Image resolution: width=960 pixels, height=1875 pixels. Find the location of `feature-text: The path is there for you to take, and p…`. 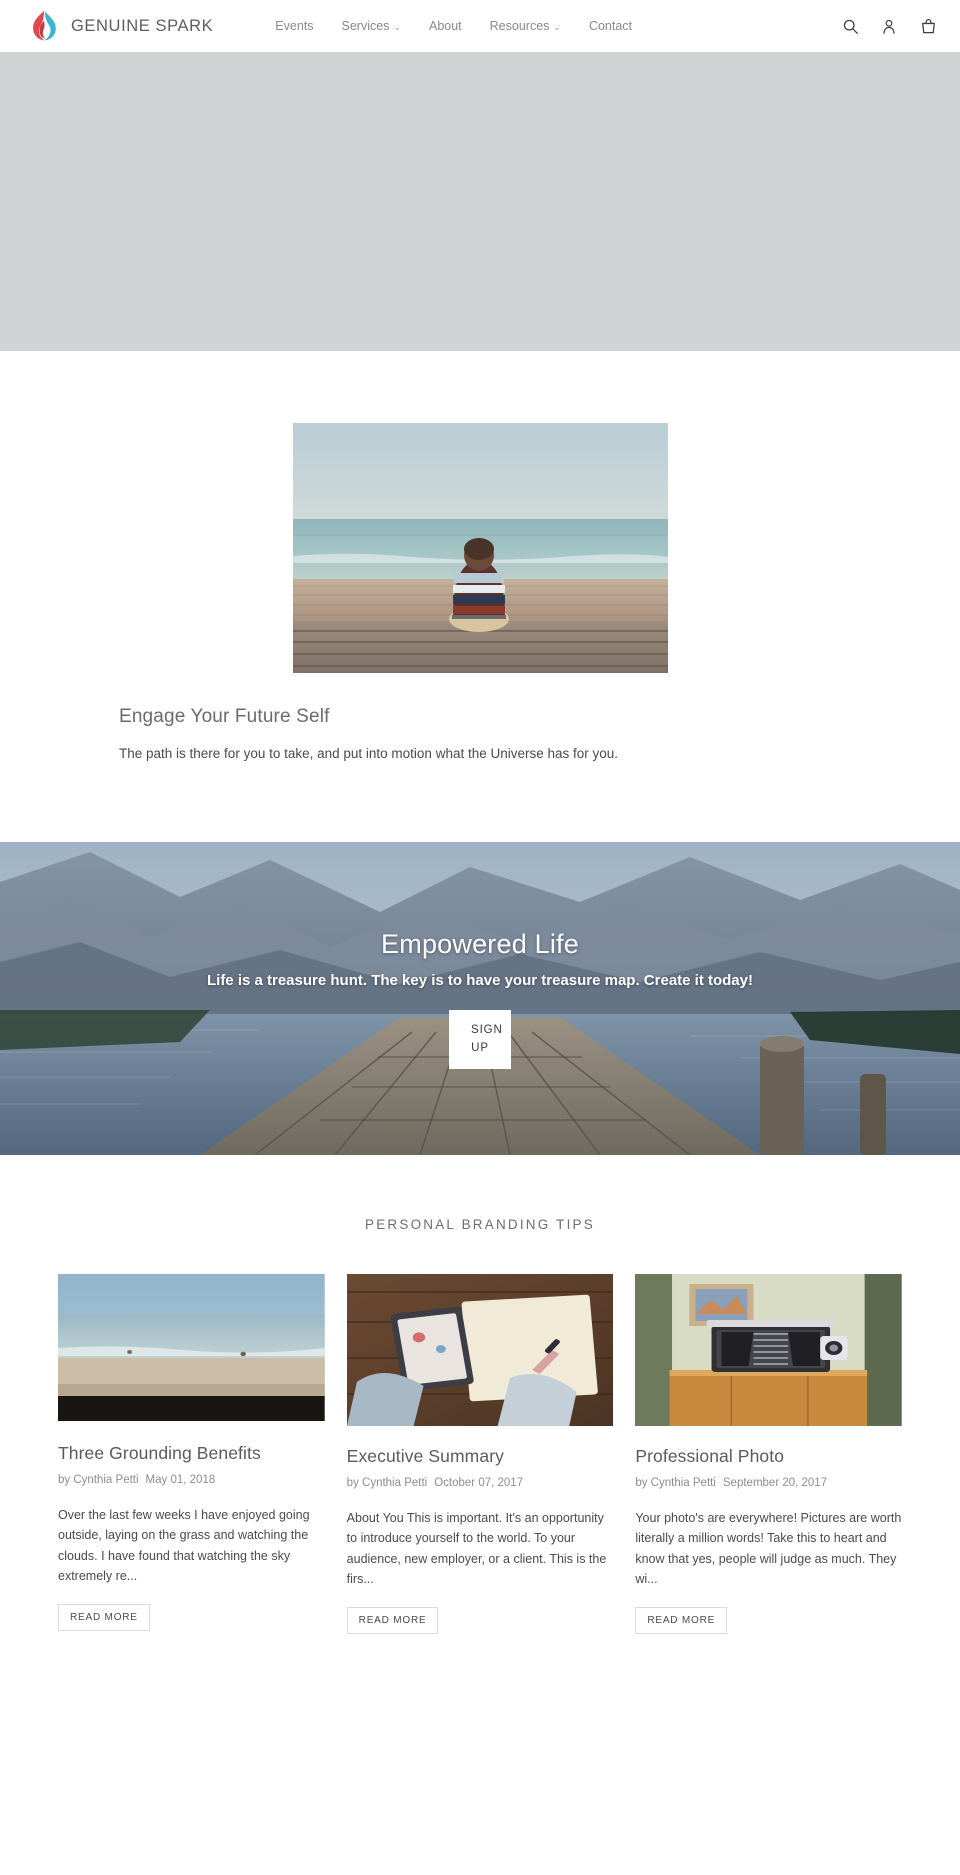

feature-text: The path is there for you to take, and p… is located at coordinates (369, 753).